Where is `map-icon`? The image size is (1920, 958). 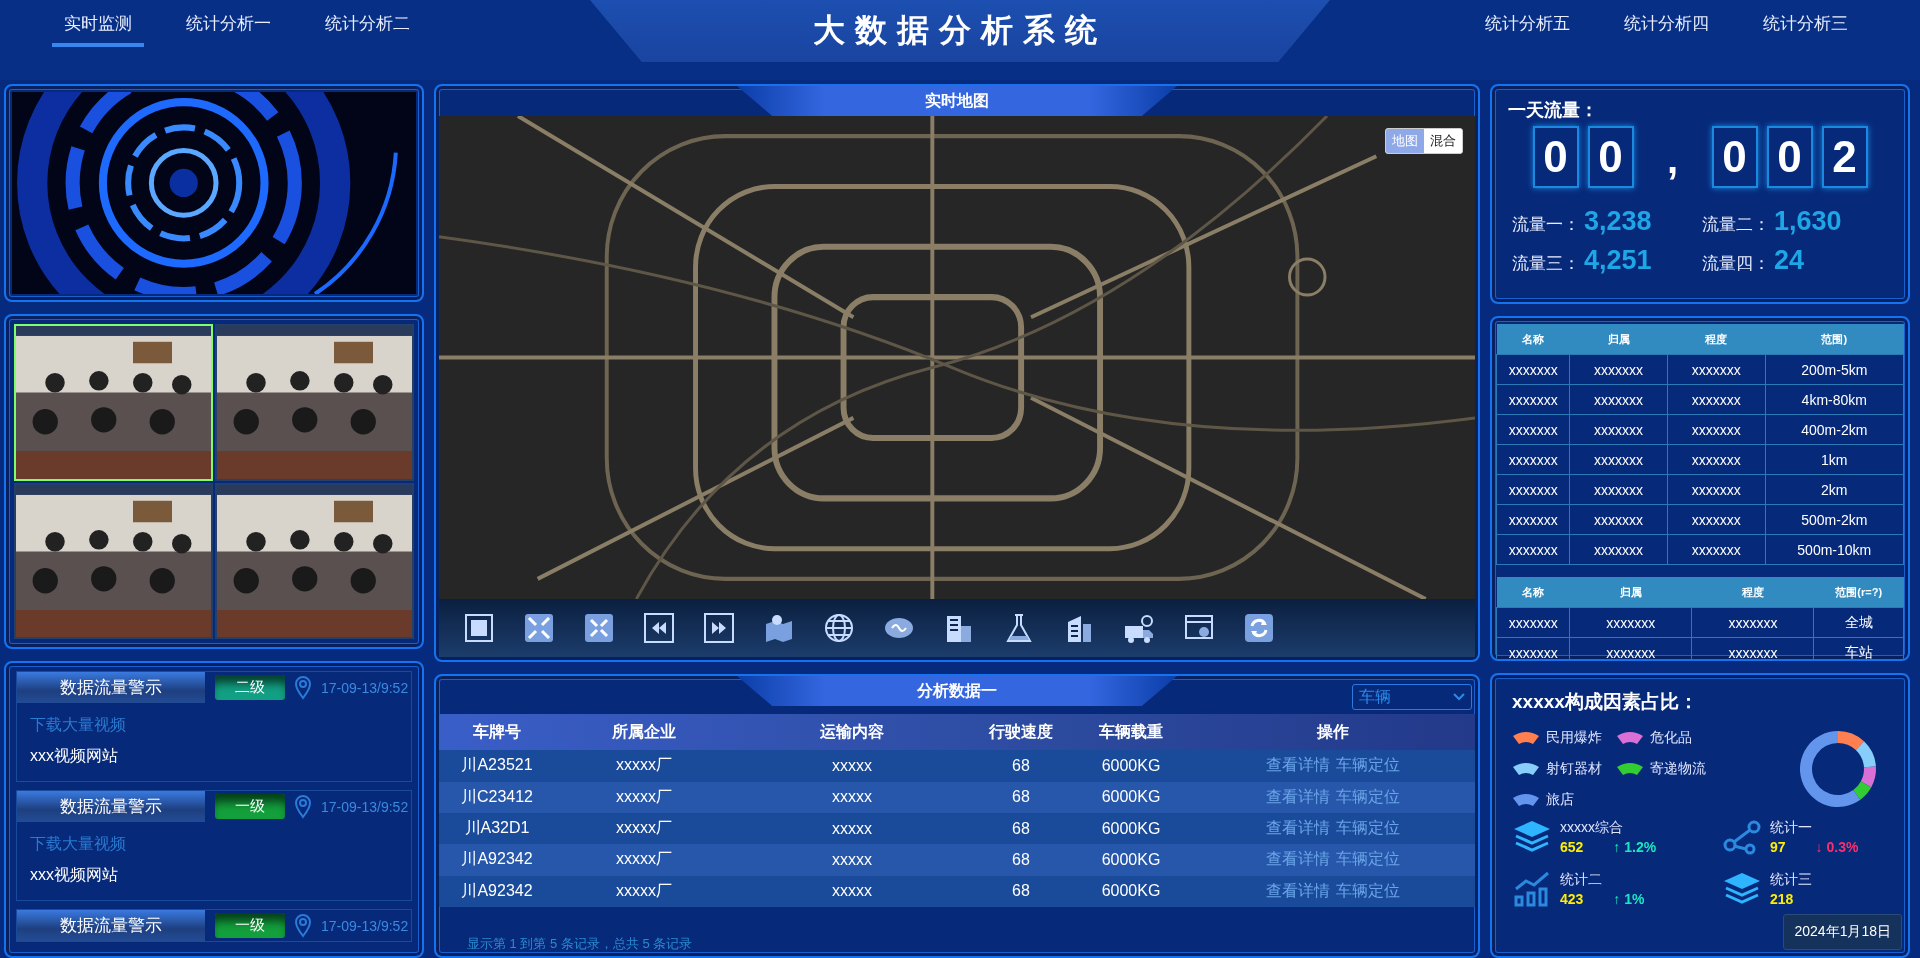 map-icon is located at coordinates (779, 628).